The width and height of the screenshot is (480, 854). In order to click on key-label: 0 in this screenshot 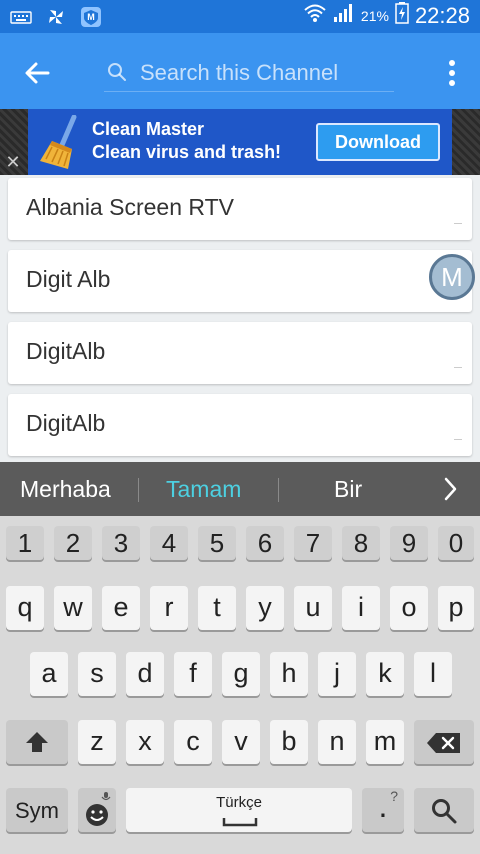, I will do `click(456, 543)`.